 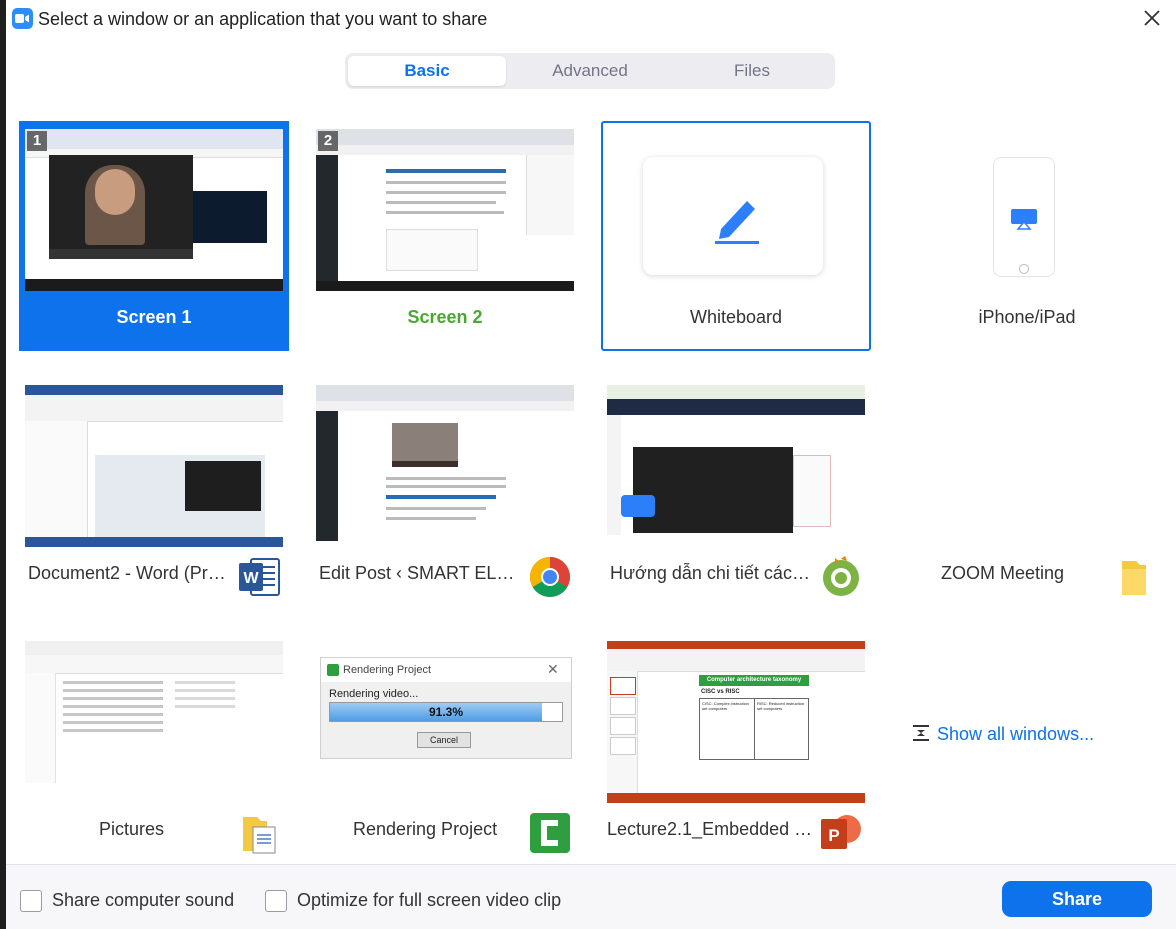 I want to click on tab-basic: Basic, so click(x=427, y=71).